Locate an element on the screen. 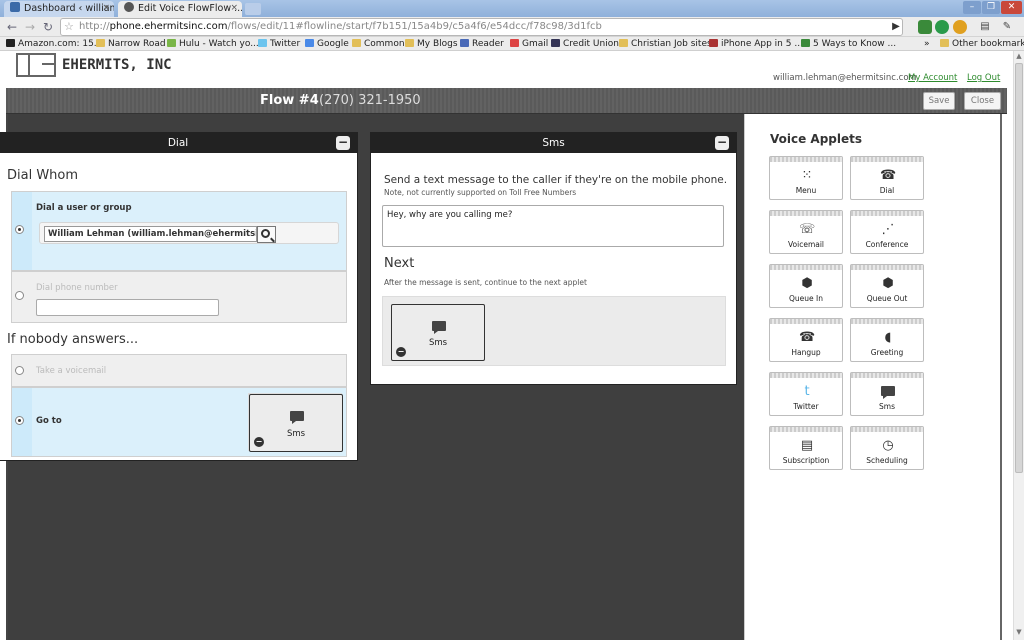 Image resolution: width=1024 pixels, height=640 pixels. bookmark-item: Other bookmarks is located at coordinates (982, 43).